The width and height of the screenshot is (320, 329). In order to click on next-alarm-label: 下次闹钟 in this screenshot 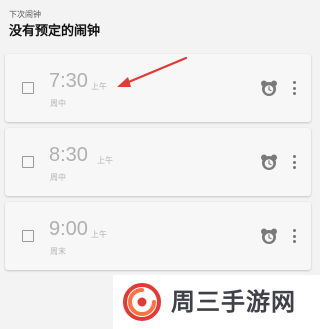, I will do `click(25, 14)`.